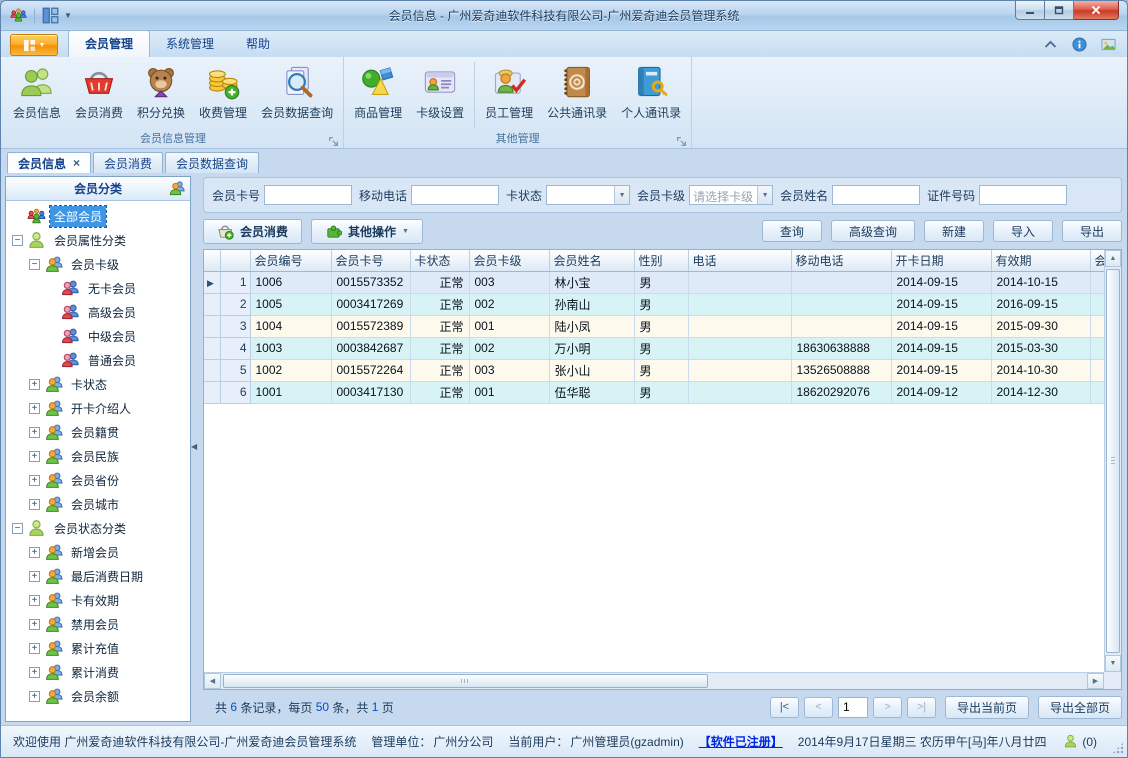  Describe the element at coordinates (291, 261) in the screenshot. I see `column-header: 会员编号` at that location.